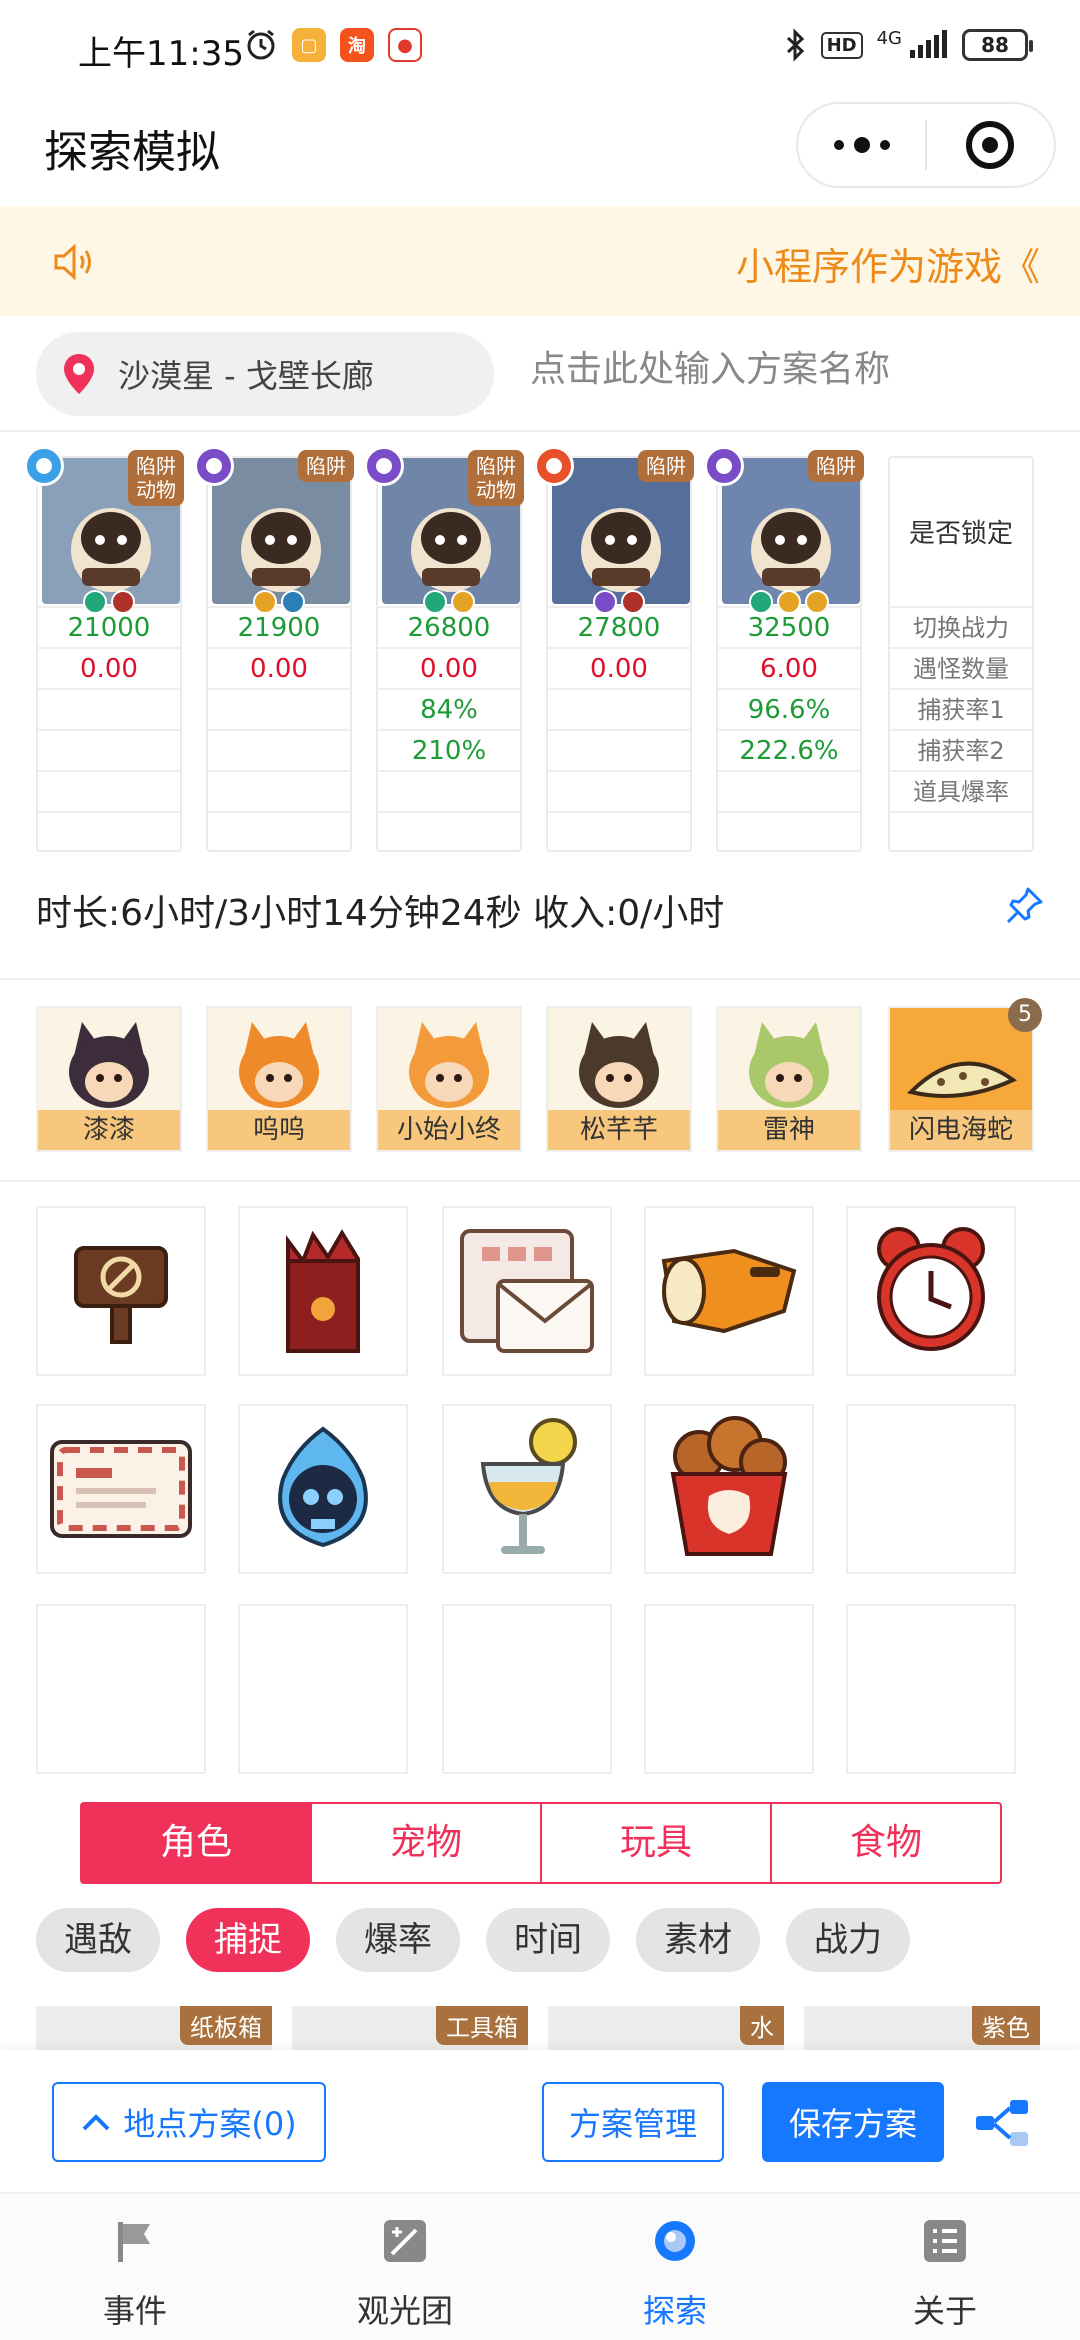 The height and width of the screenshot is (2340, 1080). Describe the element at coordinates (675, 2267) in the screenshot. I see `tab-explore: 探索` at that location.